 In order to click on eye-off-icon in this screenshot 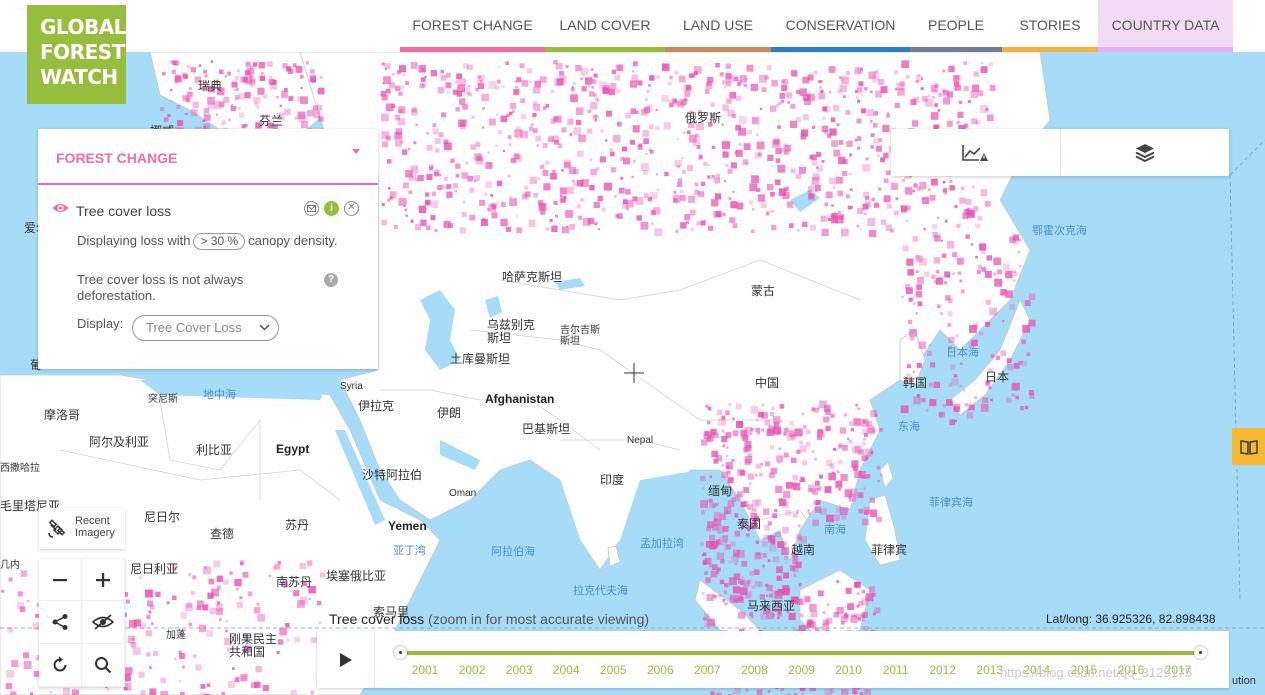, I will do `click(103, 622)`.